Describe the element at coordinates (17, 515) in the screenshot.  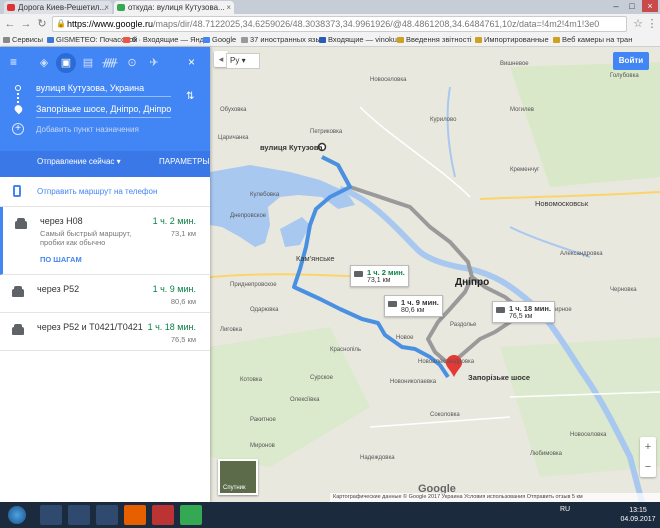
I see `start-button` at that location.